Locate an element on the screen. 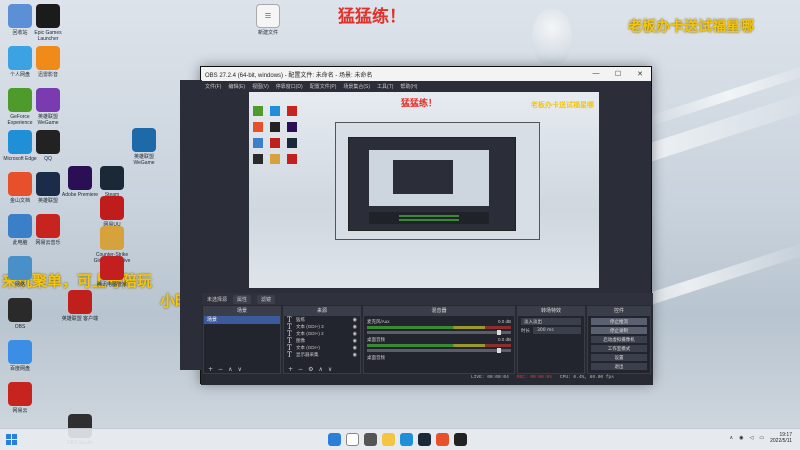 This screenshot has width=800, height=450. desktop-icon: 英雄联盟 客户端 is located at coordinates (80, 306).